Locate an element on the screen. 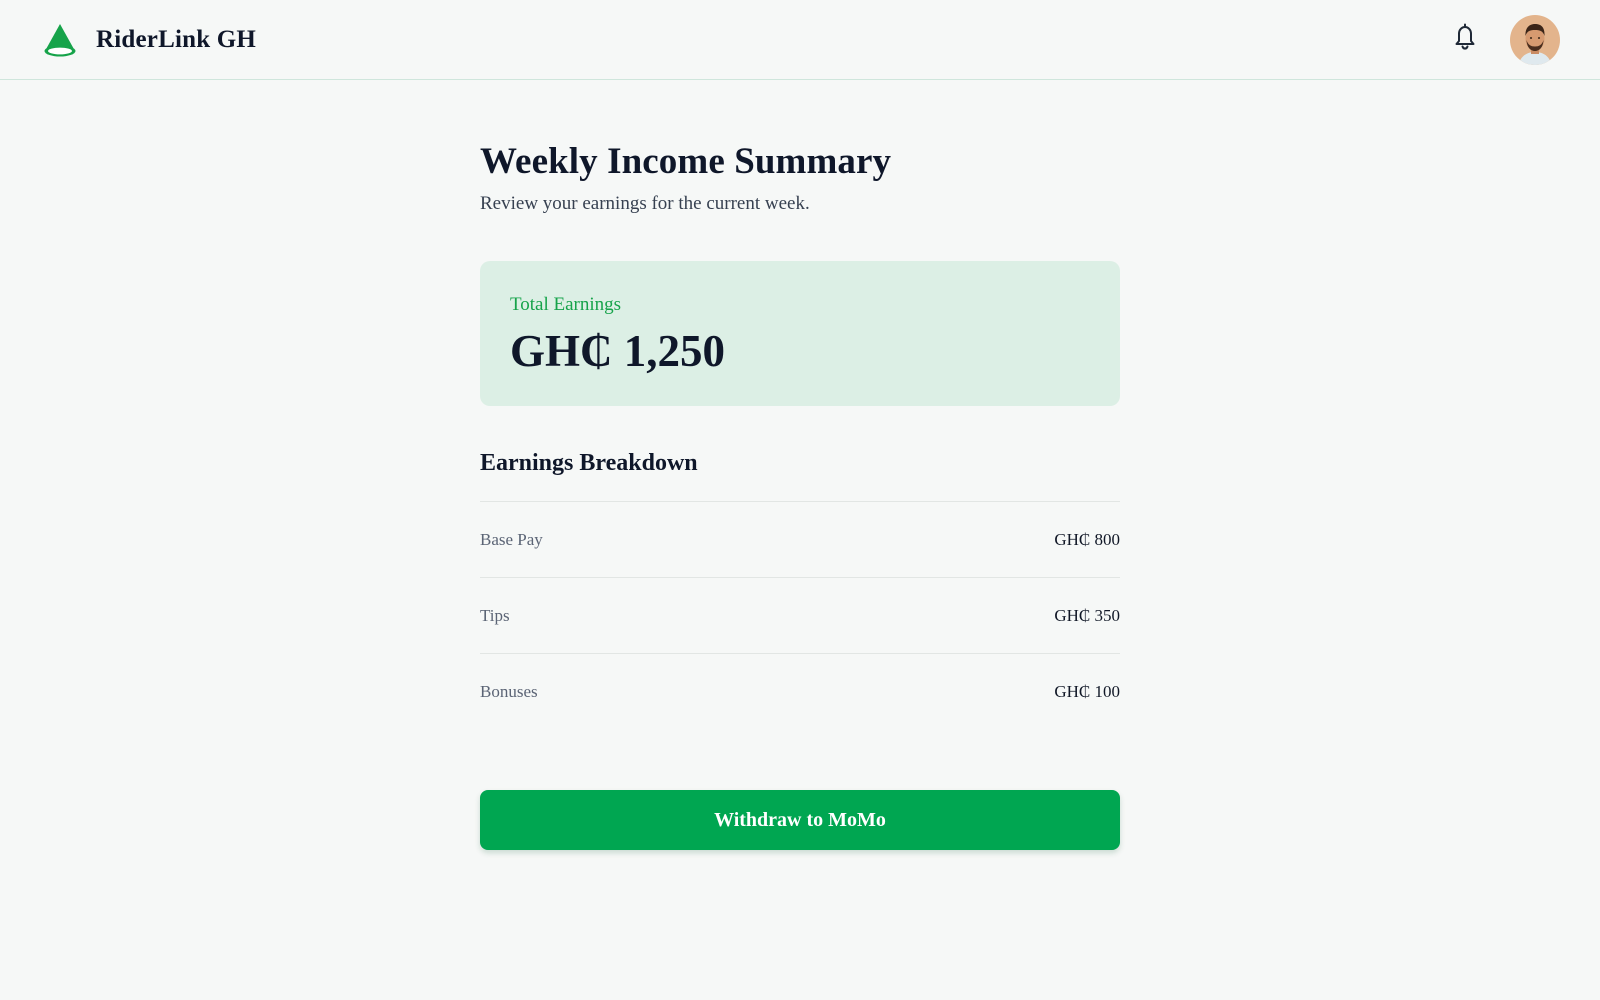 The image size is (1600, 1000). withdraw-to-momo-button: Withdraw to MoMo is located at coordinates (800, 820).